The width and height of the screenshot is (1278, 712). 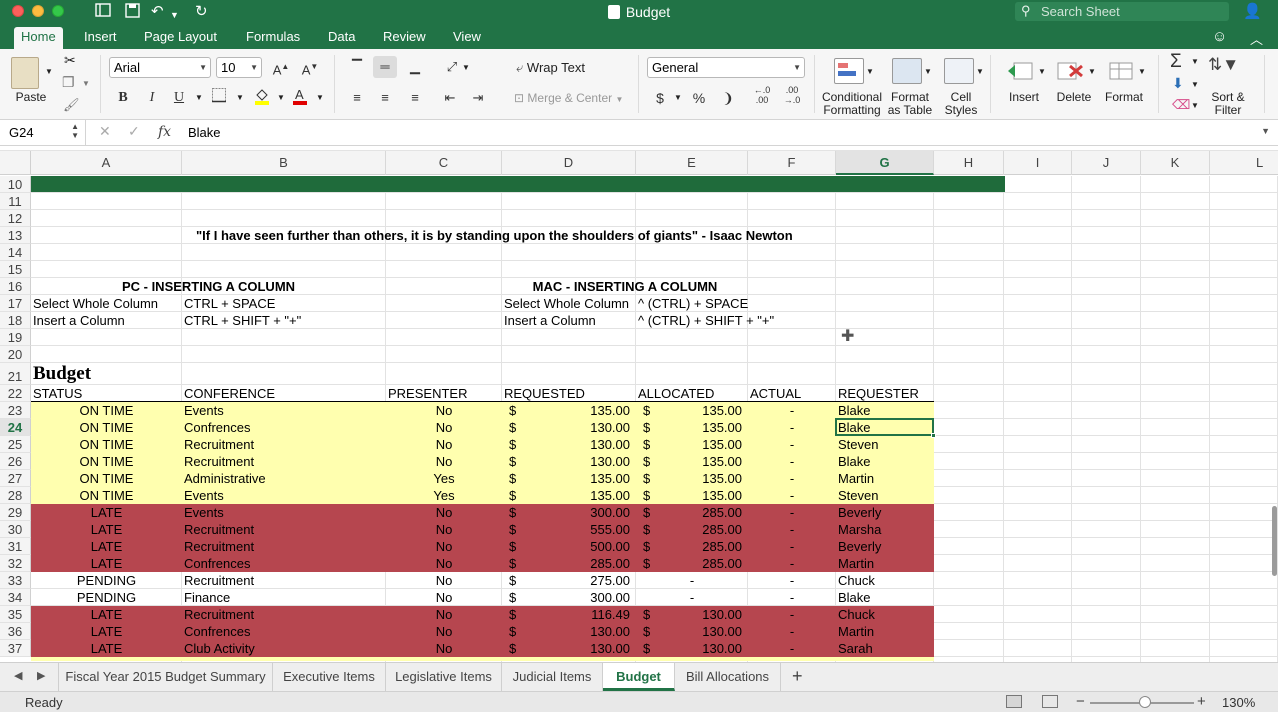 What do you see at coordinates (123, 98) in the screenshot?
I see `bold-button: B` at bounding box center [123, 98].